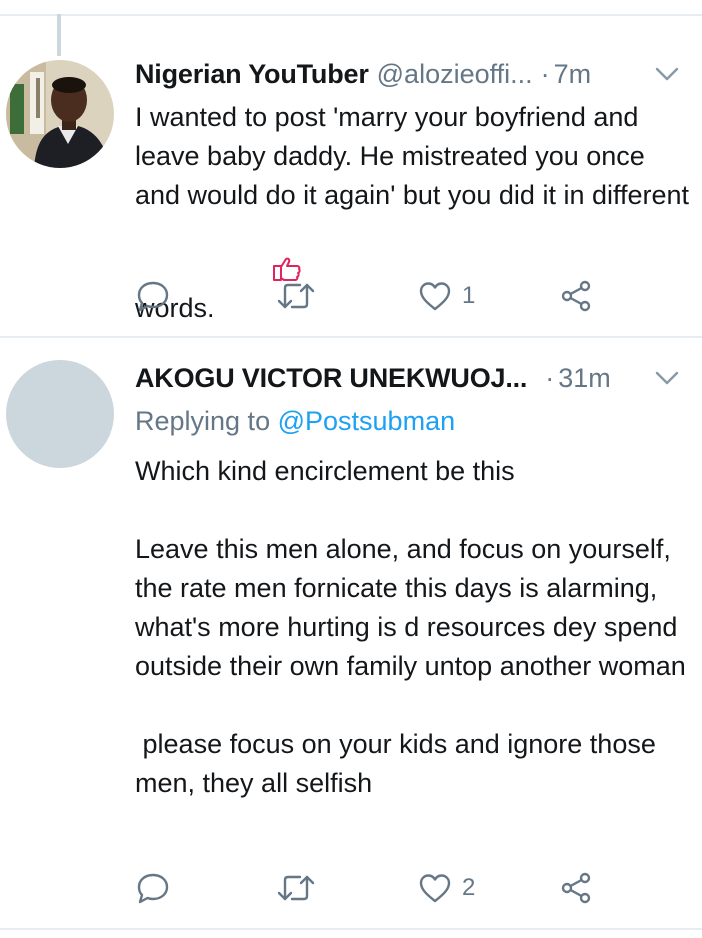 The width and height of the screenshot is (702, 938). I want to click on like-button: 2, so click(446, 888).